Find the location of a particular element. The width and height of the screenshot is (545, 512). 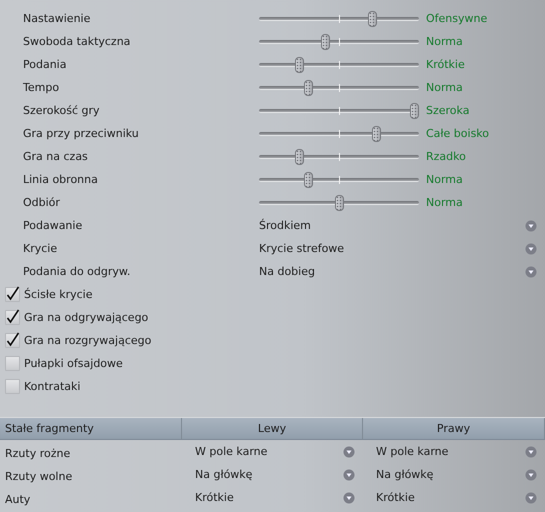

table-cell-text: Rzuty rożne is located at coordinates (38, 453).